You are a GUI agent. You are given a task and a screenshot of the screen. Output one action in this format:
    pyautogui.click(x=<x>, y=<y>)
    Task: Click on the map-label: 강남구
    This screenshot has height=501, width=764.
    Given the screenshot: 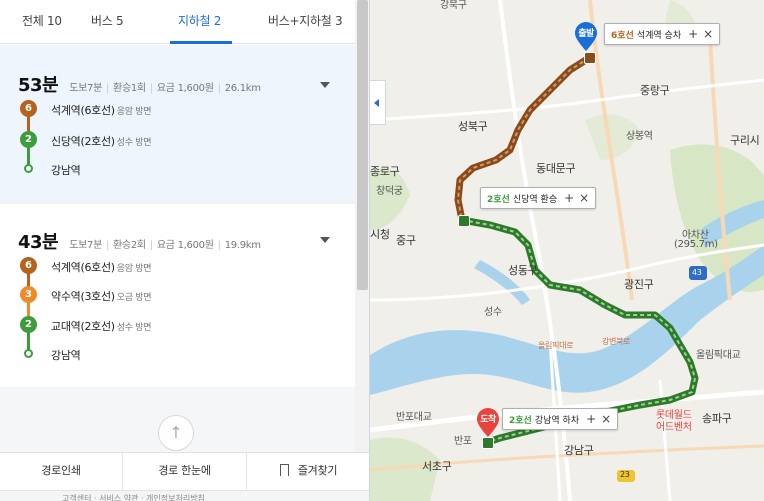 What is the action you would take?
    pyautogui.click(x=579, y=450)
    